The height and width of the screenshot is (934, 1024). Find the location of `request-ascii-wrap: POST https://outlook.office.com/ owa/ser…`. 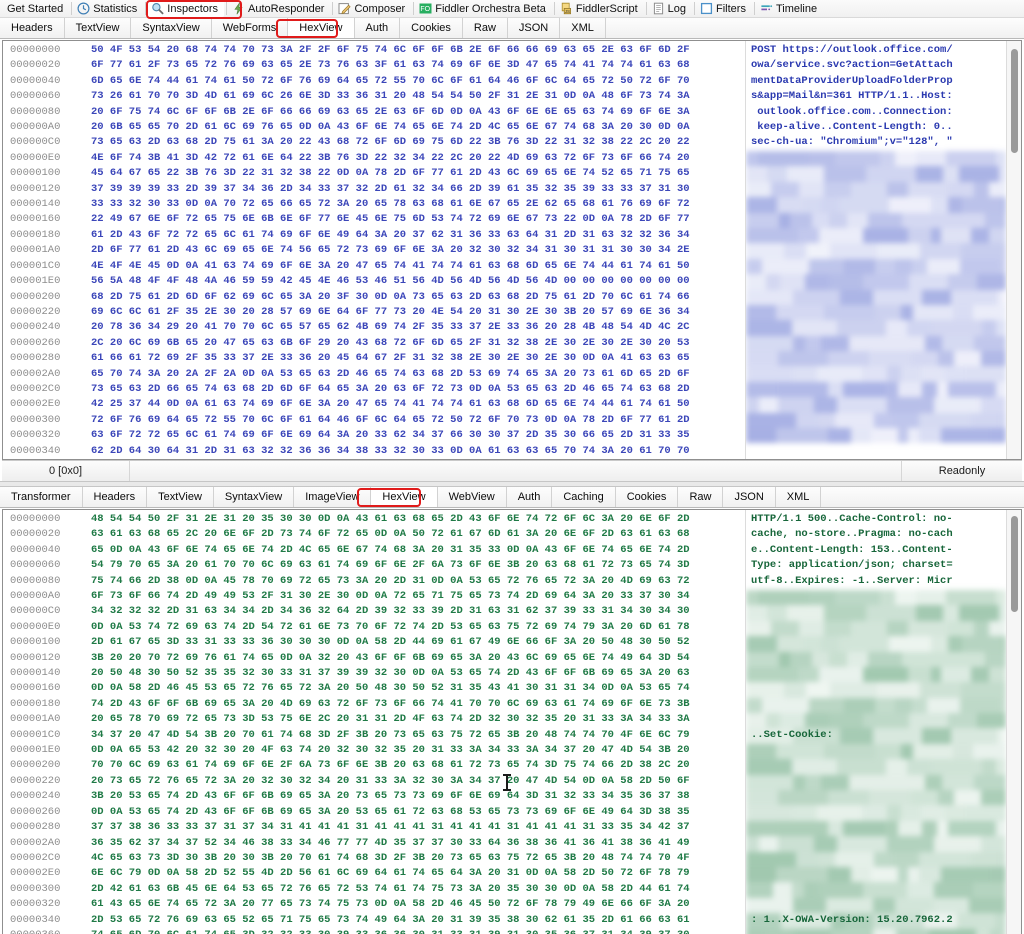

request-ascii-wrap: POST https://outlook.office.com/ owa/ser… is located at coordinates (875, 250).